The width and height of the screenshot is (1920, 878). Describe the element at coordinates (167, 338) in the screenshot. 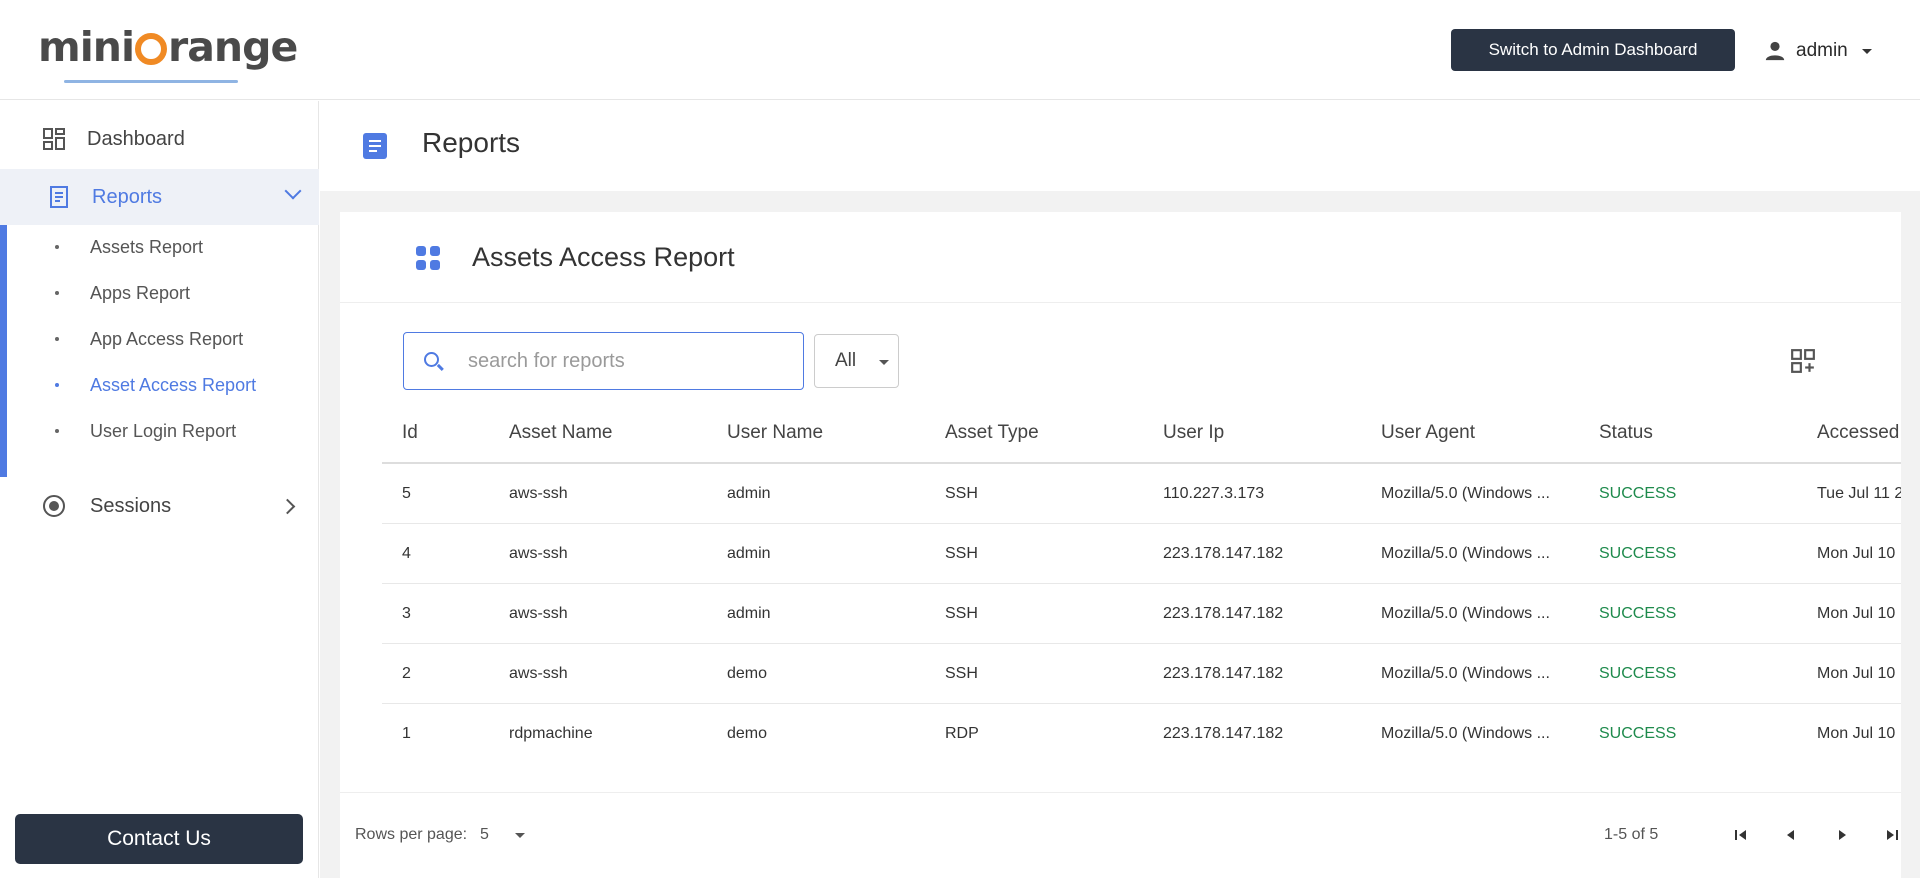

I see `sidebar-subitem-label: App Access Report` at that location.